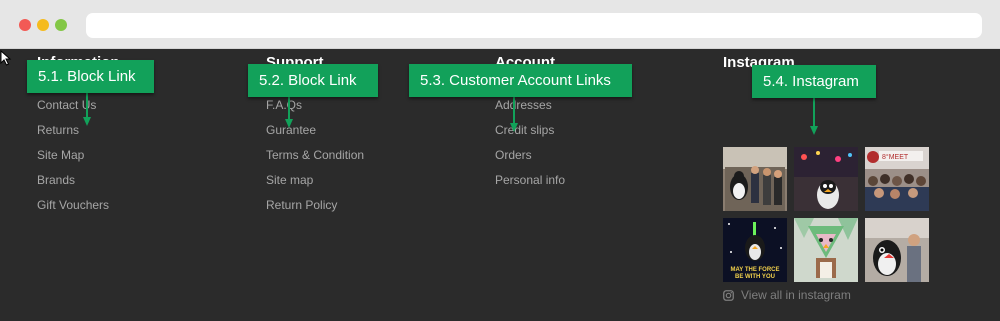  I want to click on instagram-icon, so click(728, 295).